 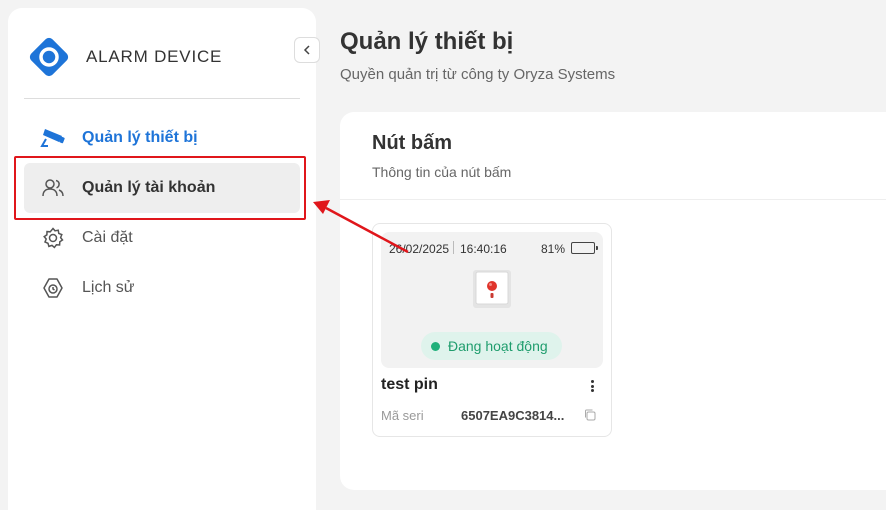 I want to click on device-time: 16:40:16, so click(x=483, y=249).